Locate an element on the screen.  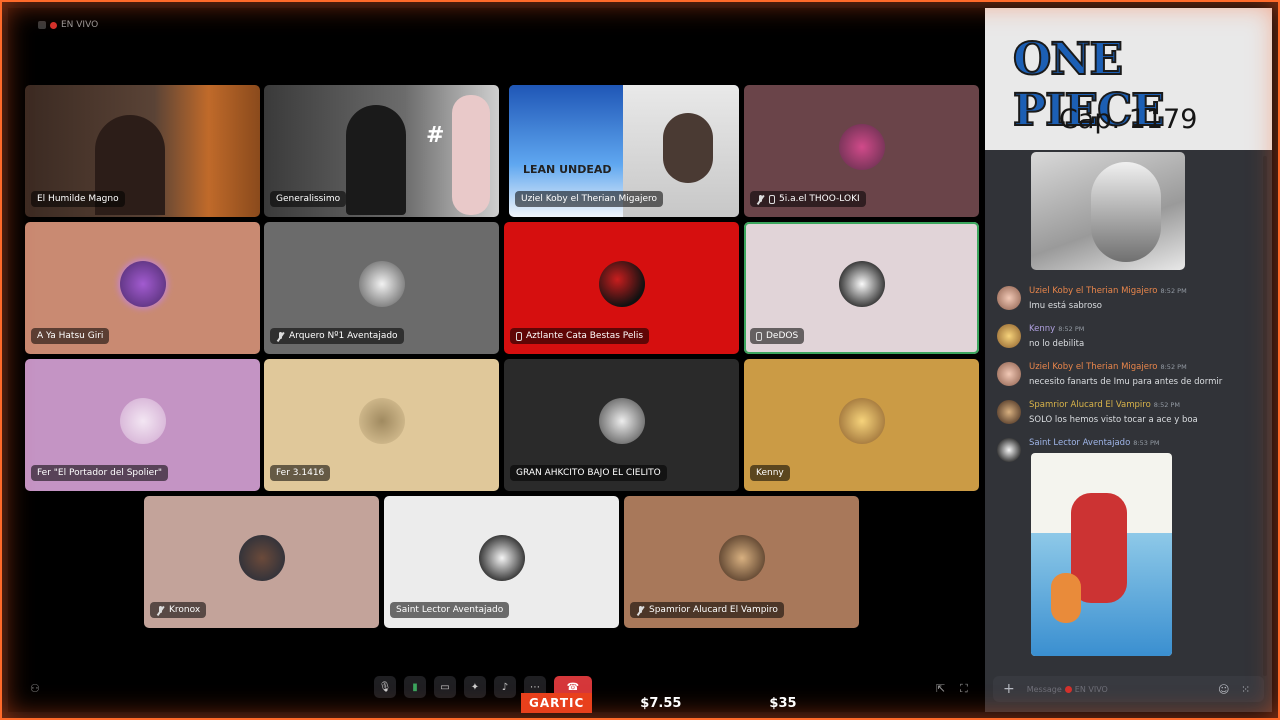
participant-name: 5i.a.el THOO-LOKI is located at coordinates (808, 199).